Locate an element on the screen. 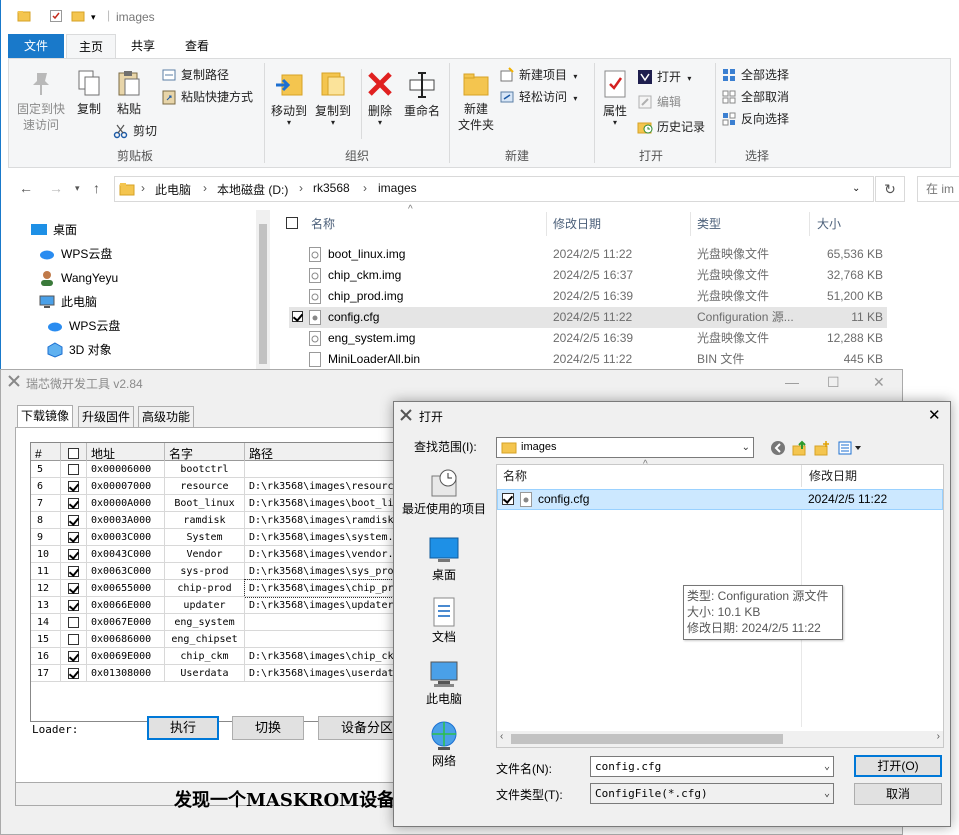  new-folder-button: 新建 文件夹 is located at coordinates (476, 101).